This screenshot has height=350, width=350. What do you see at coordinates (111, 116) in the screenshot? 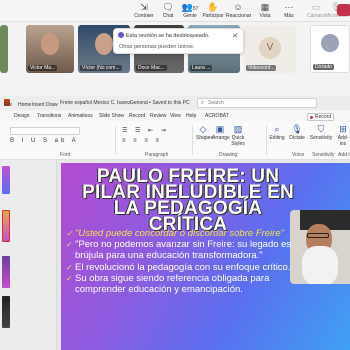
I see `tab-slide-show: Slide Show` at bounding box center [111, 116].